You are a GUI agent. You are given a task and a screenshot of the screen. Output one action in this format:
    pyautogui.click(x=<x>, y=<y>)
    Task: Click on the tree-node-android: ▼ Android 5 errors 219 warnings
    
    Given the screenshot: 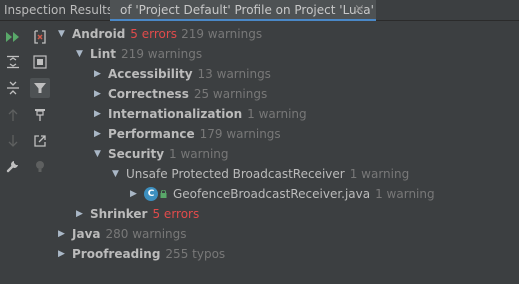 What is the action you would take?
    pyautogui.click(x=160, y=34)
    